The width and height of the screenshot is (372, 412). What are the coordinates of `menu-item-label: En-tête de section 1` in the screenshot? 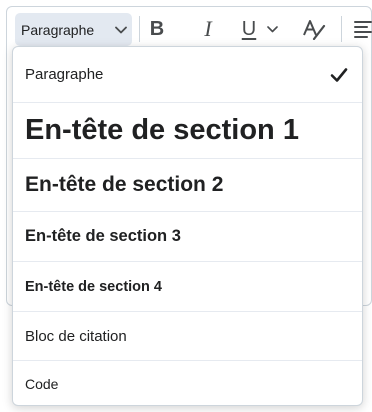 It's located at (162, 130).